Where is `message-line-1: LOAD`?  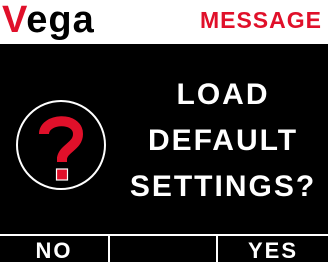
message-line-1: LOAD is located at coordinates (223, 94).